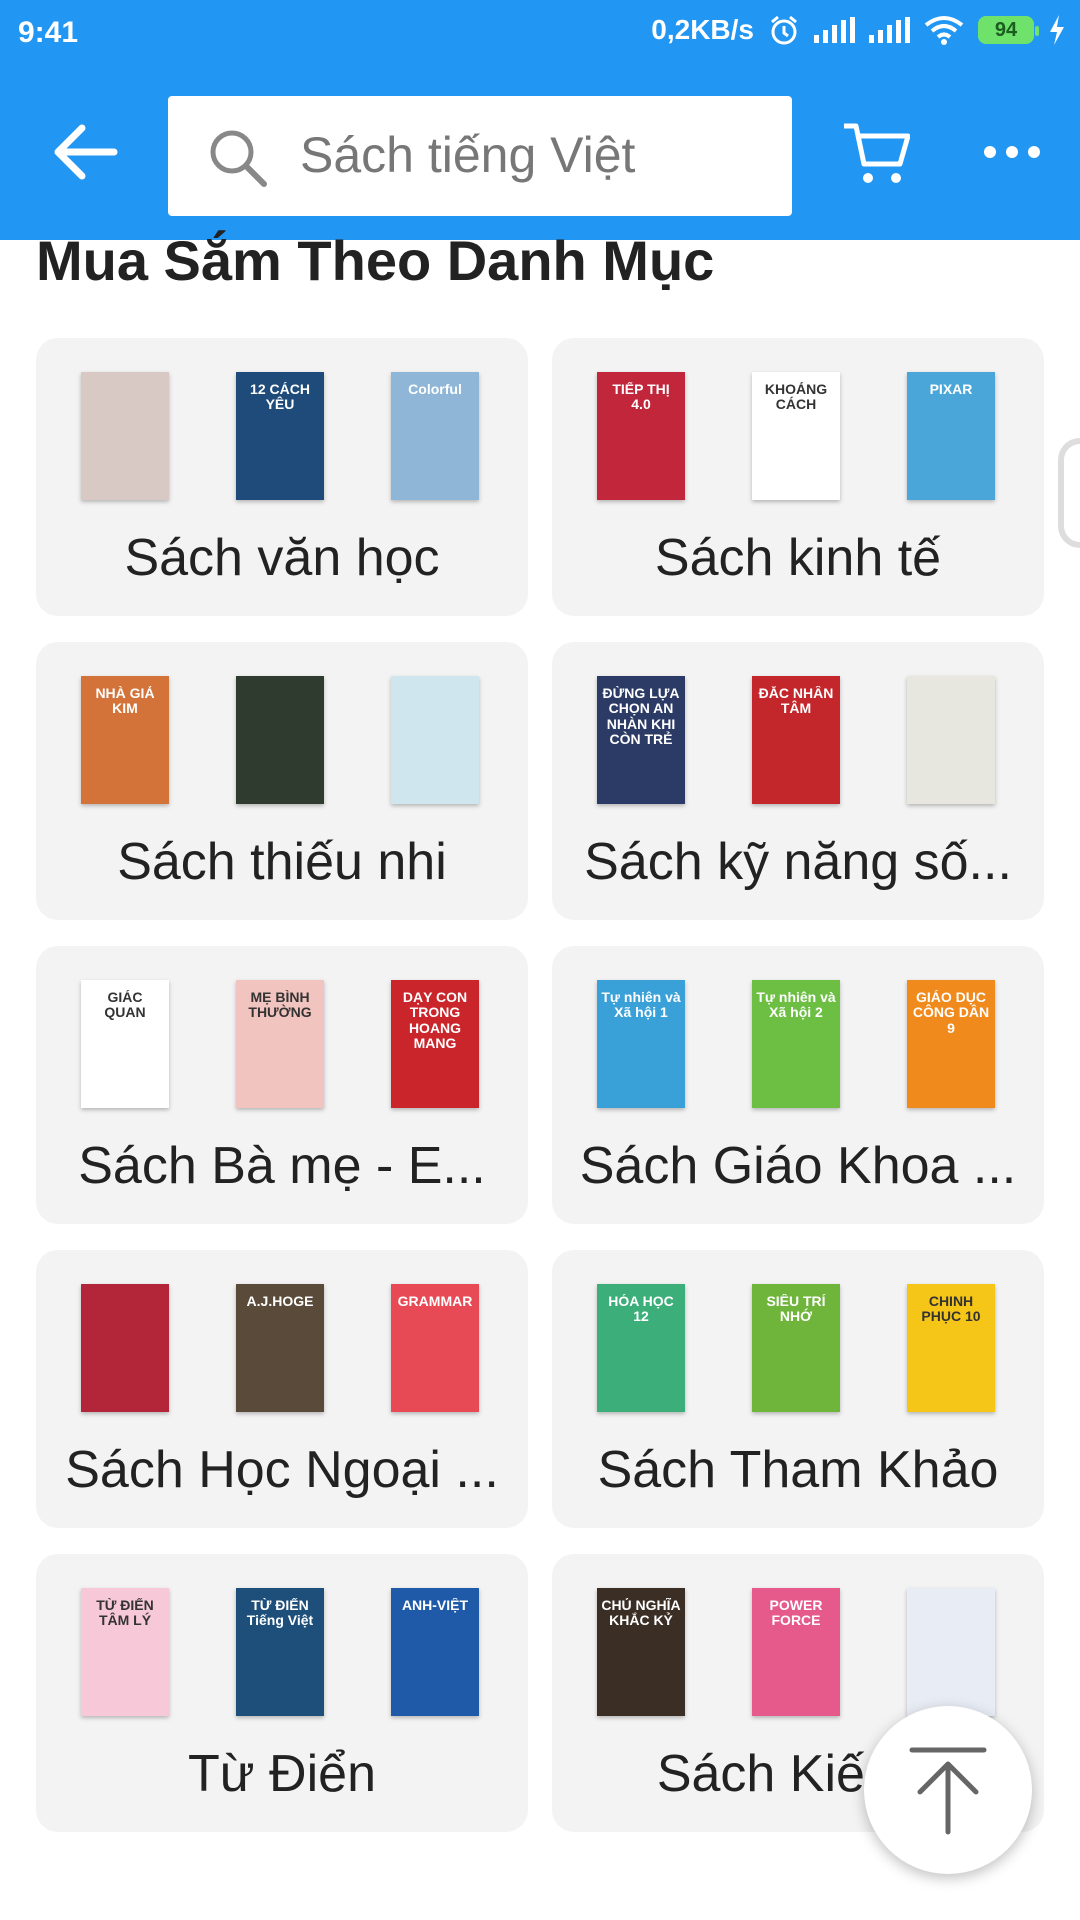 The height and width of the screenshot is (1920, 1080). What do you see at coordinates (951, 1309) in the screenshot?
I see `book-cover-title: CHINH PHỤC 10` at bounding box center [951, 1309].